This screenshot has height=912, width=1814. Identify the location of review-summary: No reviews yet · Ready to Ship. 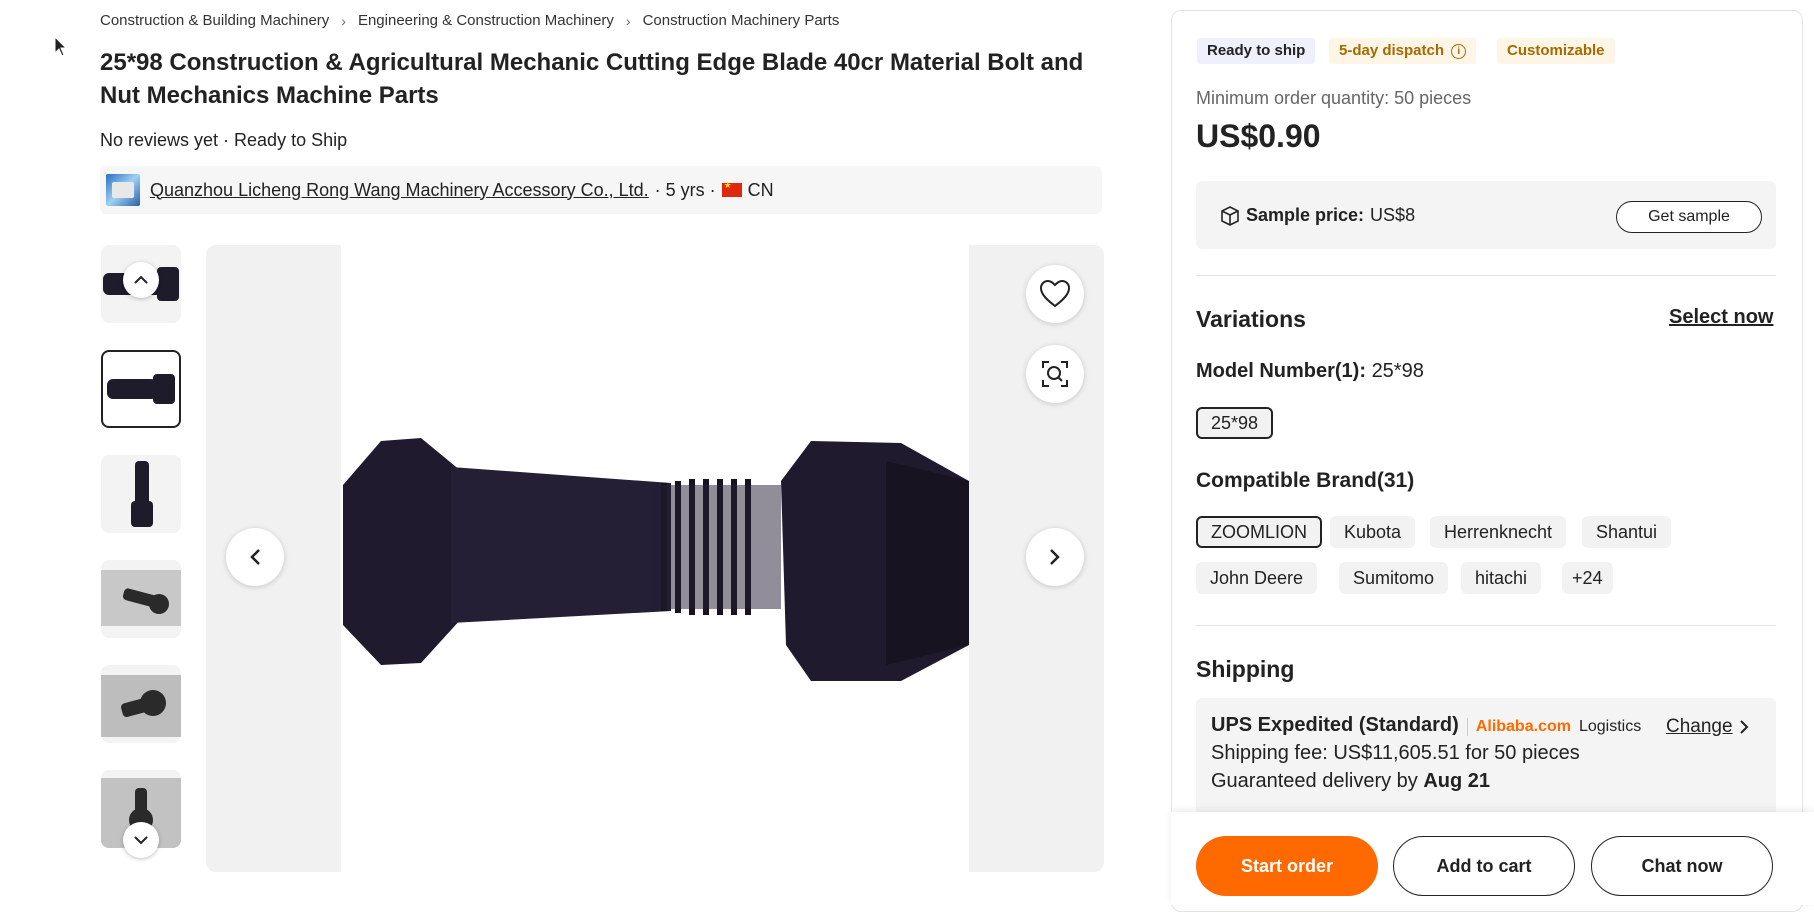
(224, 140).